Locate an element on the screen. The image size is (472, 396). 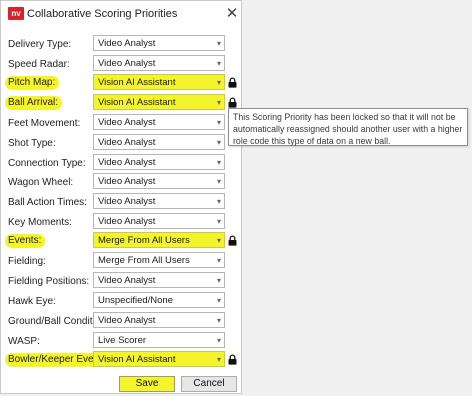
priority-row: Key Moments: Video Analyst ▾ is located at coordinates (121, 223).